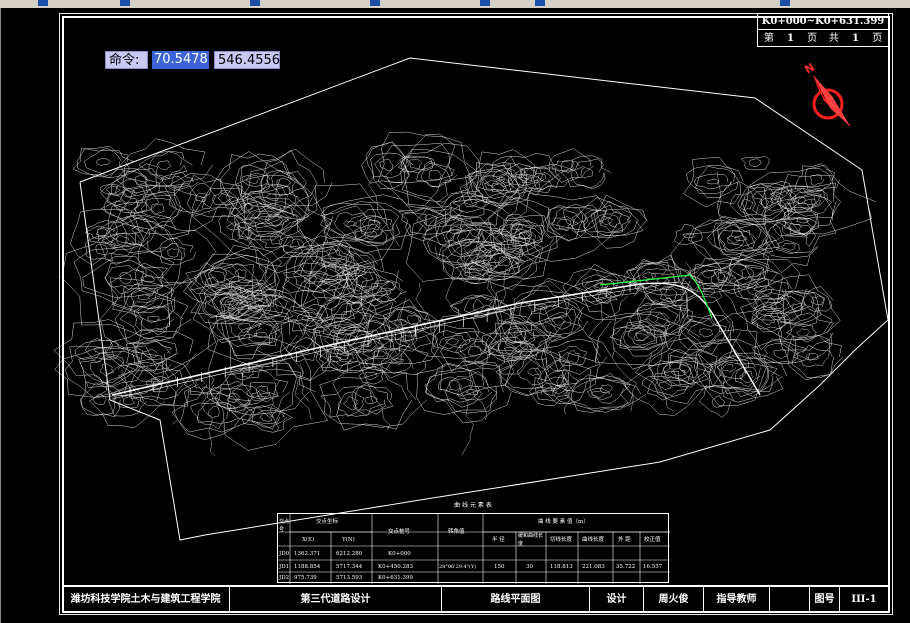 The image size is (910, 623). I want to click on sheet-unit: 页, so click(812, 38).